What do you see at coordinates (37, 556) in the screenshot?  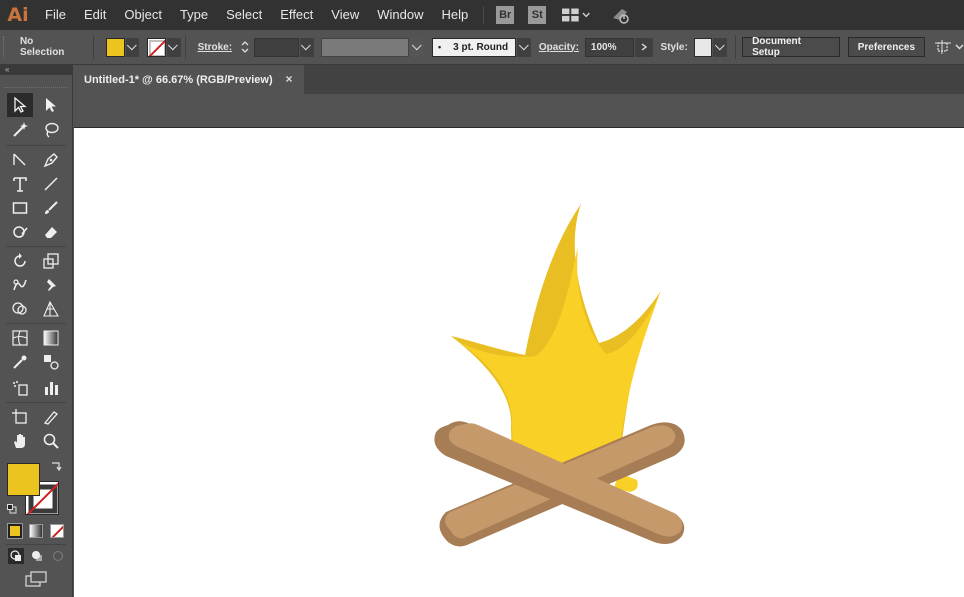 I see `draw-behind-icon` at bounding box center [37, 556].